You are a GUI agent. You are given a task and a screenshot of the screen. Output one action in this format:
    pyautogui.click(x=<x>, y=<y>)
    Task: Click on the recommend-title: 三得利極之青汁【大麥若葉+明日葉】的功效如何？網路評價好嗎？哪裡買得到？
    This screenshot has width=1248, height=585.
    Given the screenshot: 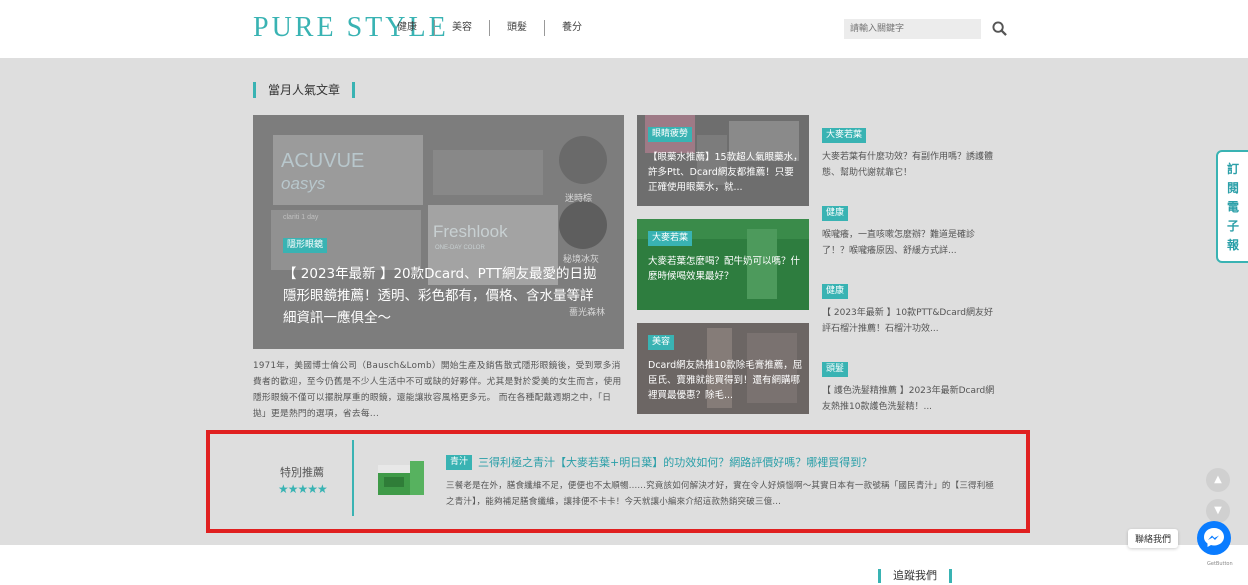 What is the action you would take?
    pyautogui.click(x=675, y=462)
    